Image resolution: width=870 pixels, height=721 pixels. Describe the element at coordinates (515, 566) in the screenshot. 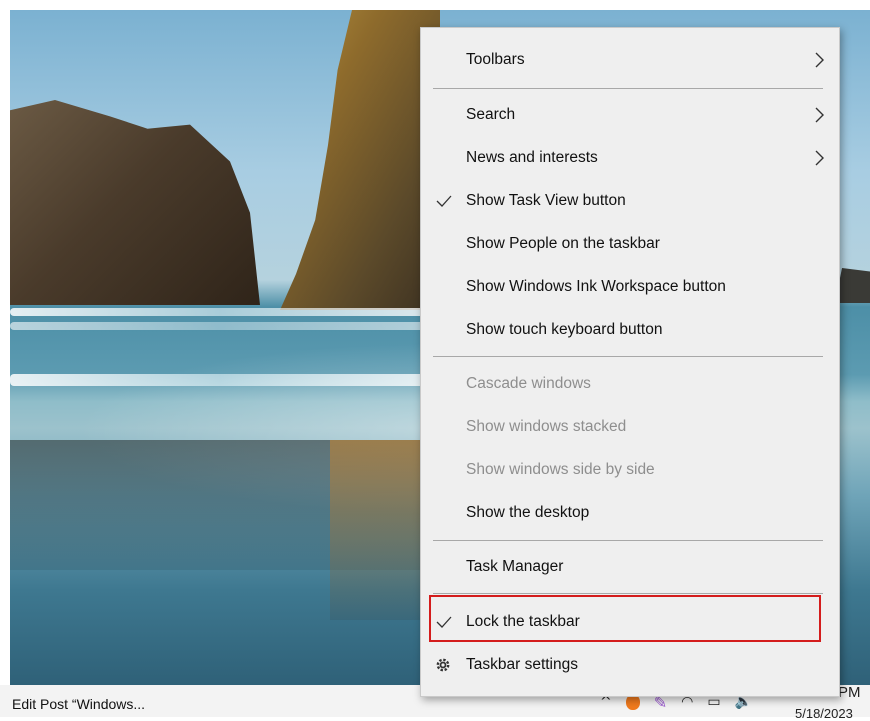

I see `menu-item-label: Task Manager` at that location.